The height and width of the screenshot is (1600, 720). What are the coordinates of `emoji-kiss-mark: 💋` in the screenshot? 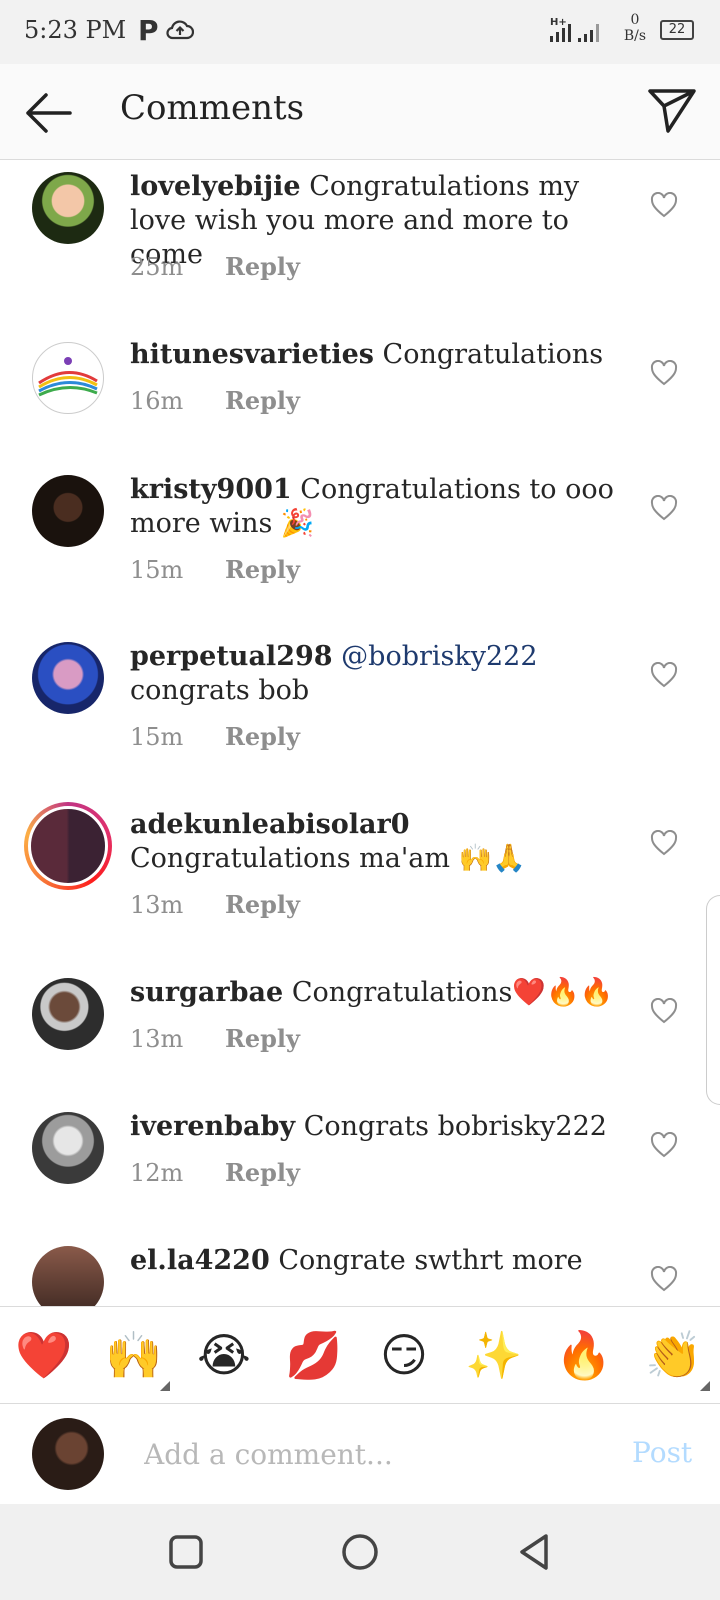 It's located at (314, 1355).